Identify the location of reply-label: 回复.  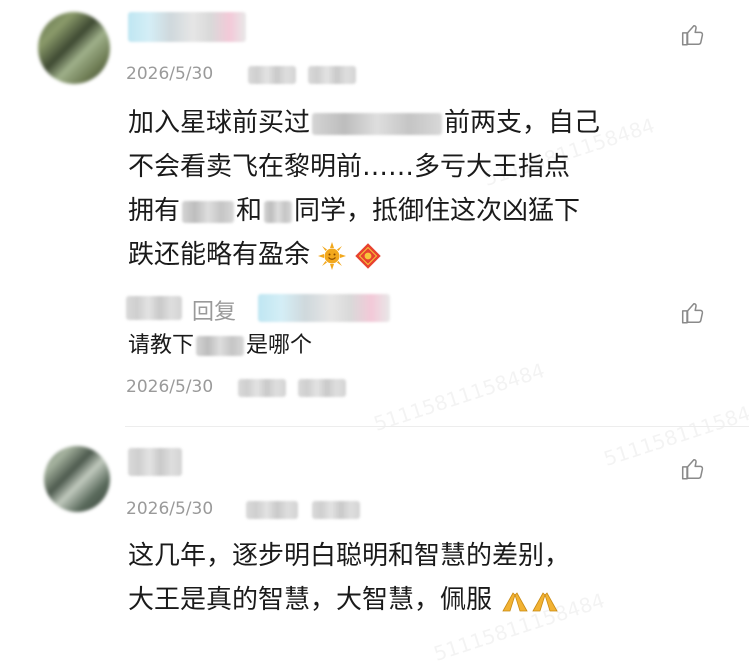
(214, 312).